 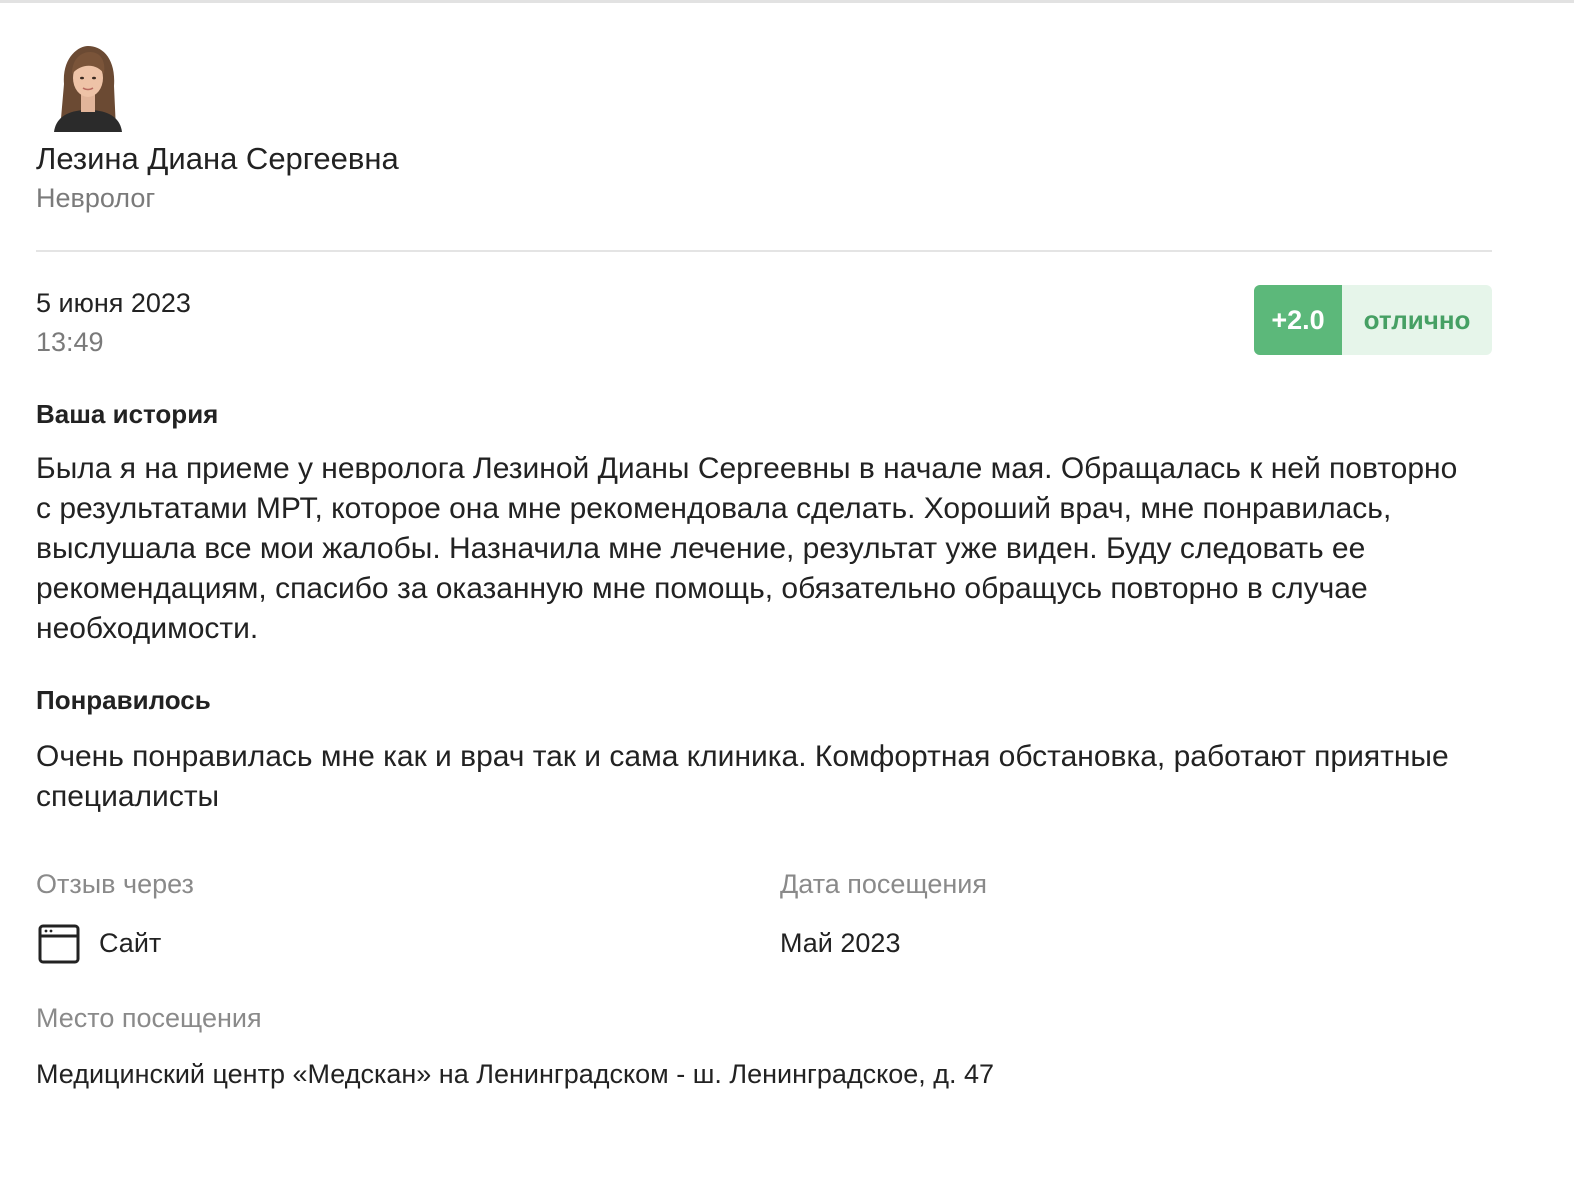 I want to click on visit-date-value: Май 2023, so click(x=840, y=943).